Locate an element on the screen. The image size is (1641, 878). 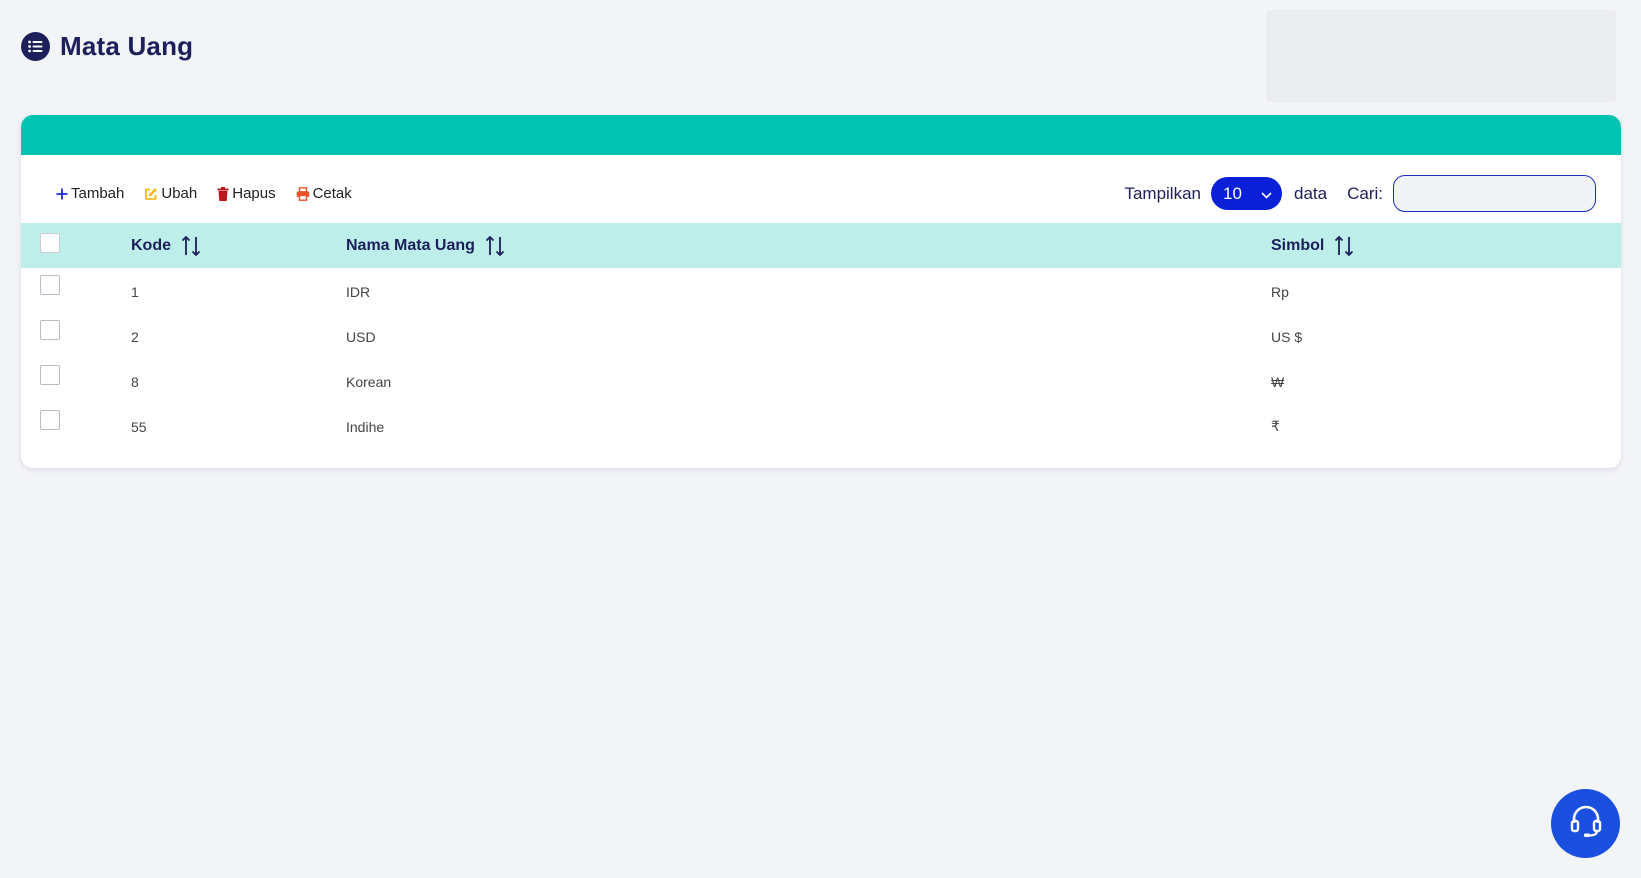
delete-button-label: Hapus is located at coordinates (254, 193).